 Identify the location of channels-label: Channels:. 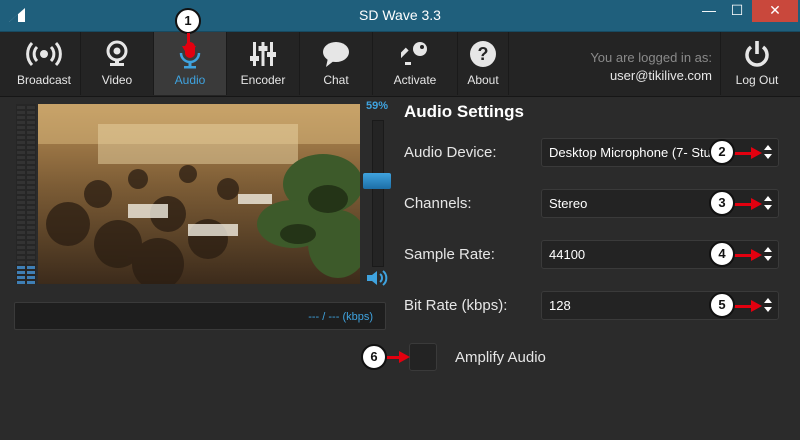
(438, 203).